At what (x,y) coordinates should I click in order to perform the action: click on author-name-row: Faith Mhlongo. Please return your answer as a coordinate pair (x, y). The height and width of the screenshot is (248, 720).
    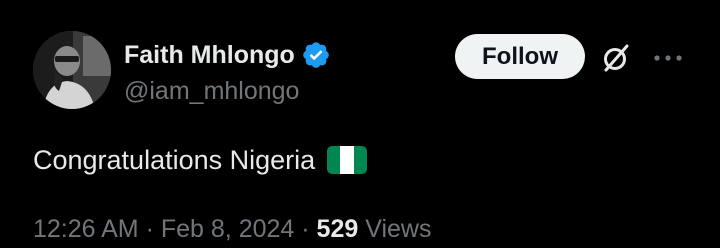
    Looking at the image, I should click on (227, 55).